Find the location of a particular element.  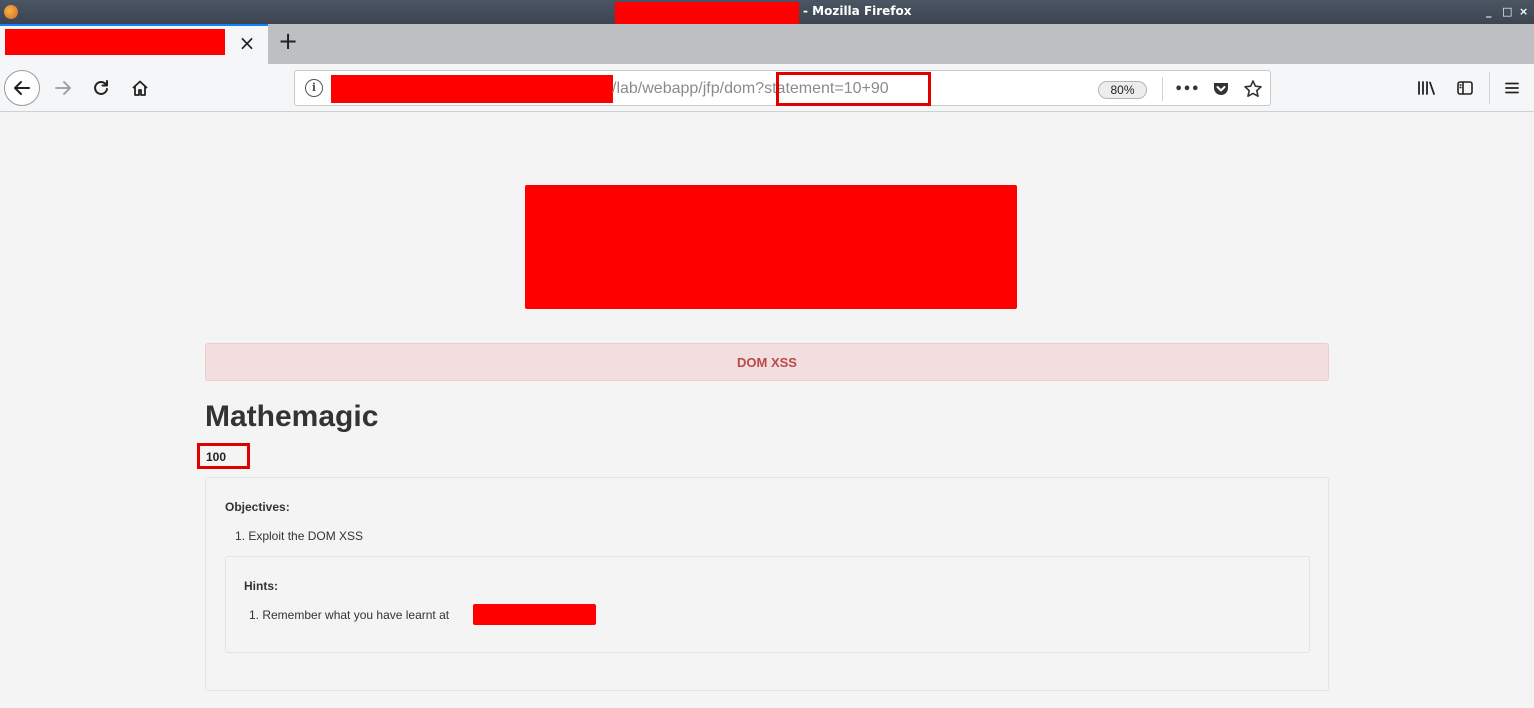

hamburger-menu-icon is located at coordinates (1512, 88).